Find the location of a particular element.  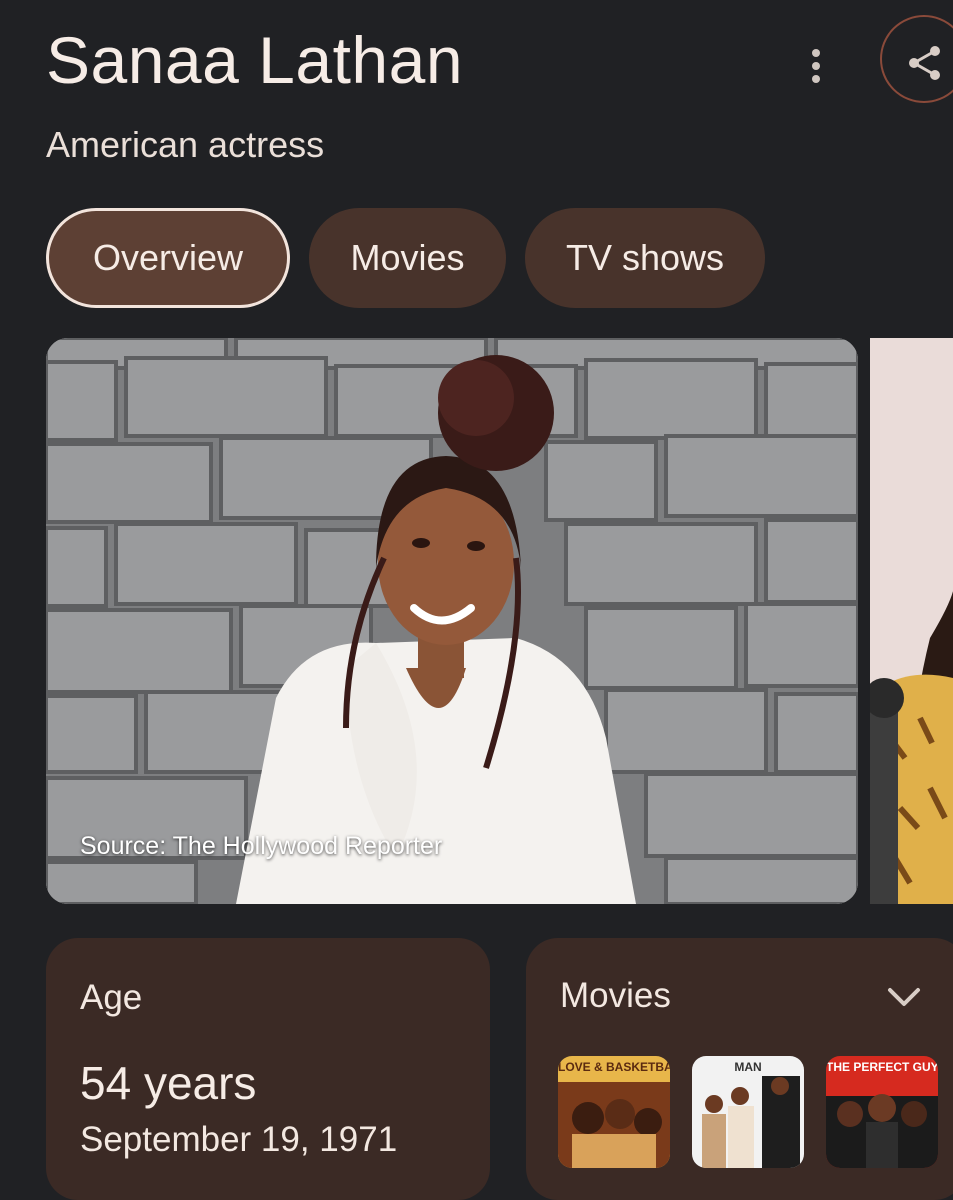

movies-card-title: Movies is located at coordinates (615, 995).